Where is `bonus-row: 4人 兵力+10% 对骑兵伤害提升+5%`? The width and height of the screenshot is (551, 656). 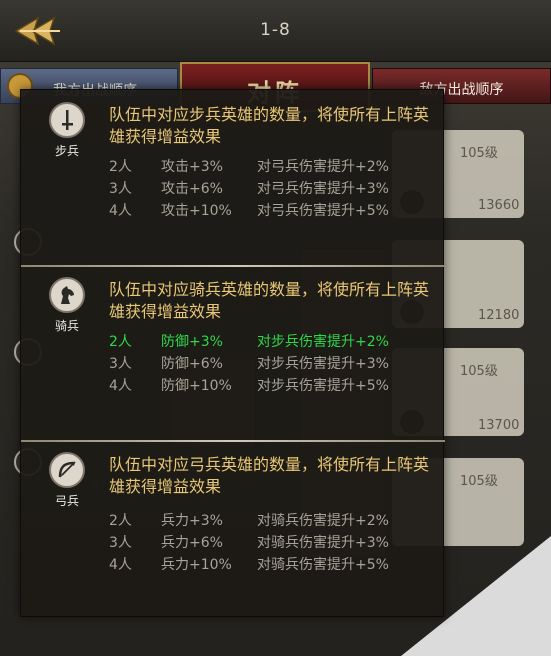
bonus-row: 4人 兵力+10% 对骑兵伤害提升+5% is located at coordinates (274, 565).